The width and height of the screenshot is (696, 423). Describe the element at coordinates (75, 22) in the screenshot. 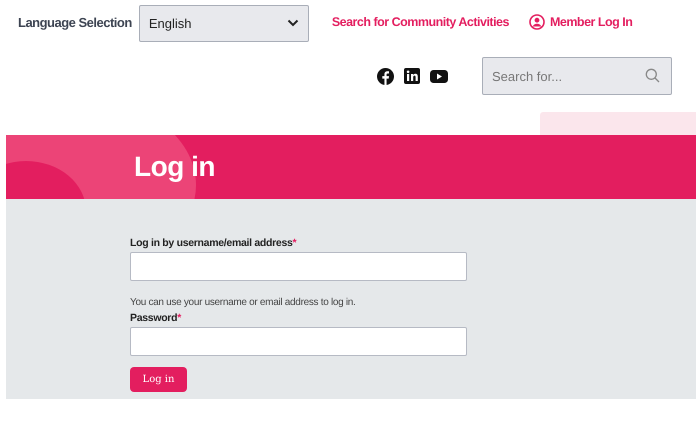

I see `language-label: Language Selection` at that location.